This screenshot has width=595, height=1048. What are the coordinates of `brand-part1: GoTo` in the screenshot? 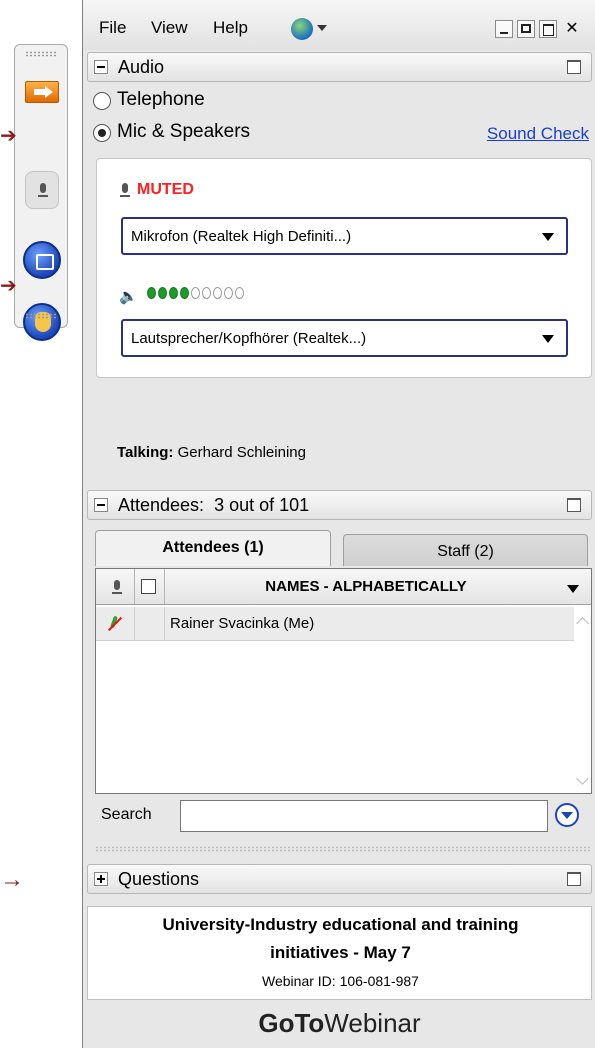 It's located at (291, 1023).